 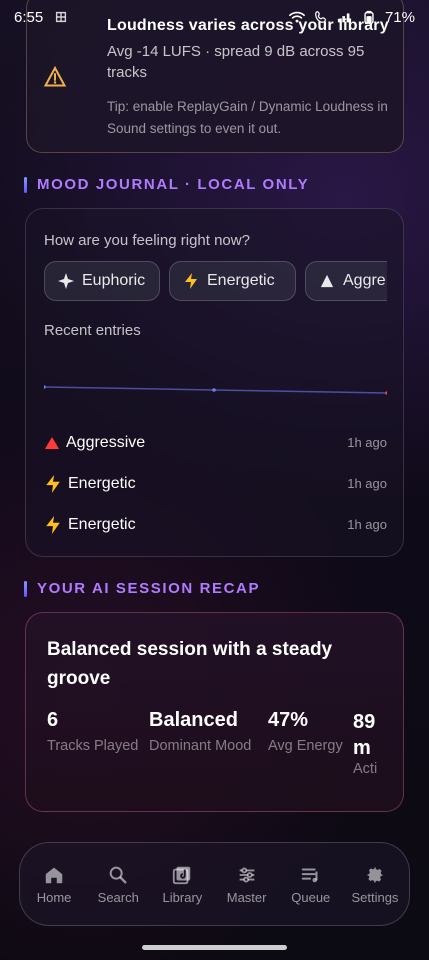 What do you see at coordinates (241, 280) in the screenshot?
I see `mood-chip-label: Energetic` at bounding box center [241, 280].